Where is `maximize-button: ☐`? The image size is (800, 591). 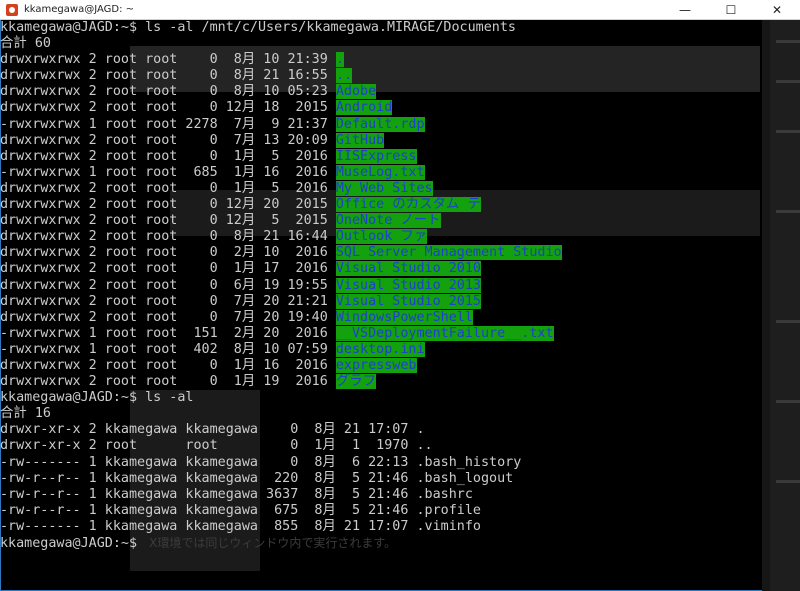 maximize-button: ☐ is located at coordinates (731, 9).